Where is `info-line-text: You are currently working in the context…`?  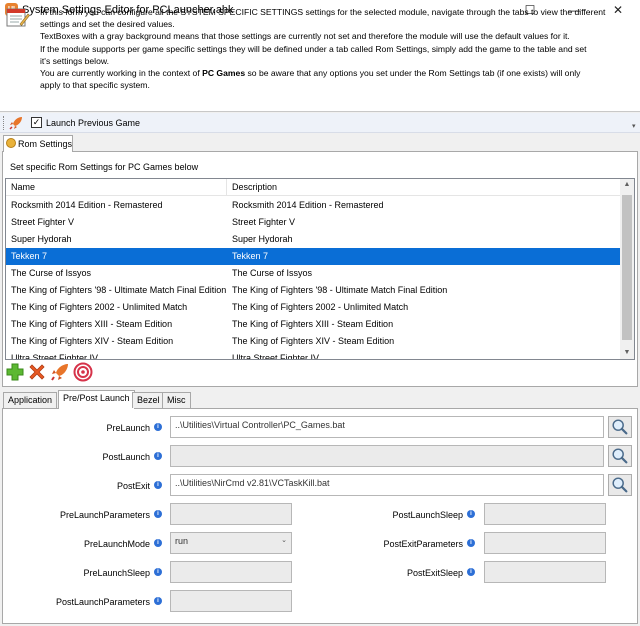
info-line-text: You are currently working in the context… is located at coordinates (121, 73).